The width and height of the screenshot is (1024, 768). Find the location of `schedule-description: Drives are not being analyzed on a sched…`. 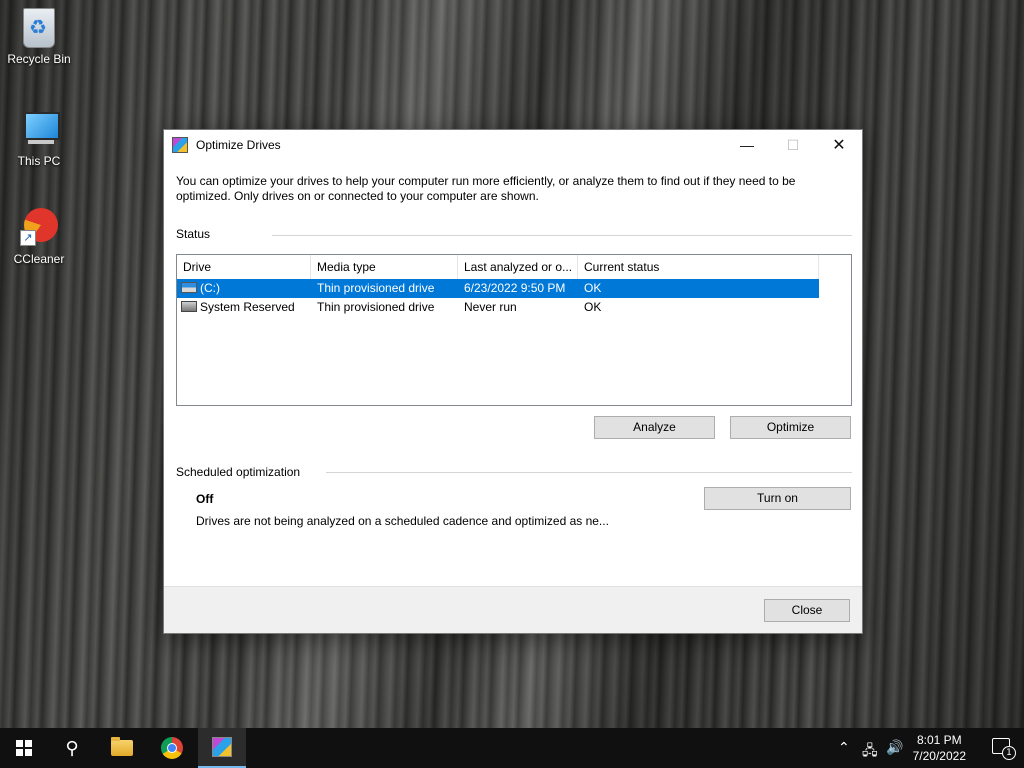

schedule-description: Drives are not being analyzed on a sched… is located at coordinates (402, 521).